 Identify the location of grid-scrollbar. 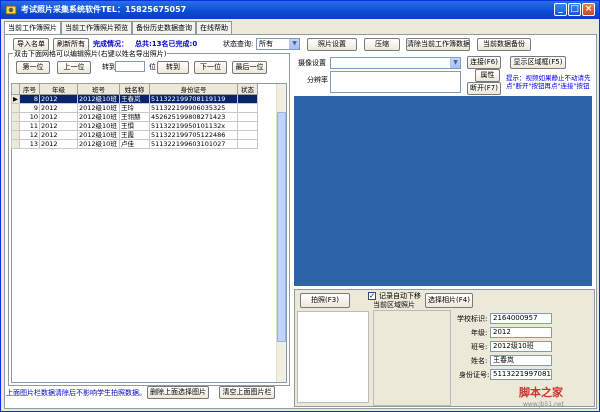
(281, 233).